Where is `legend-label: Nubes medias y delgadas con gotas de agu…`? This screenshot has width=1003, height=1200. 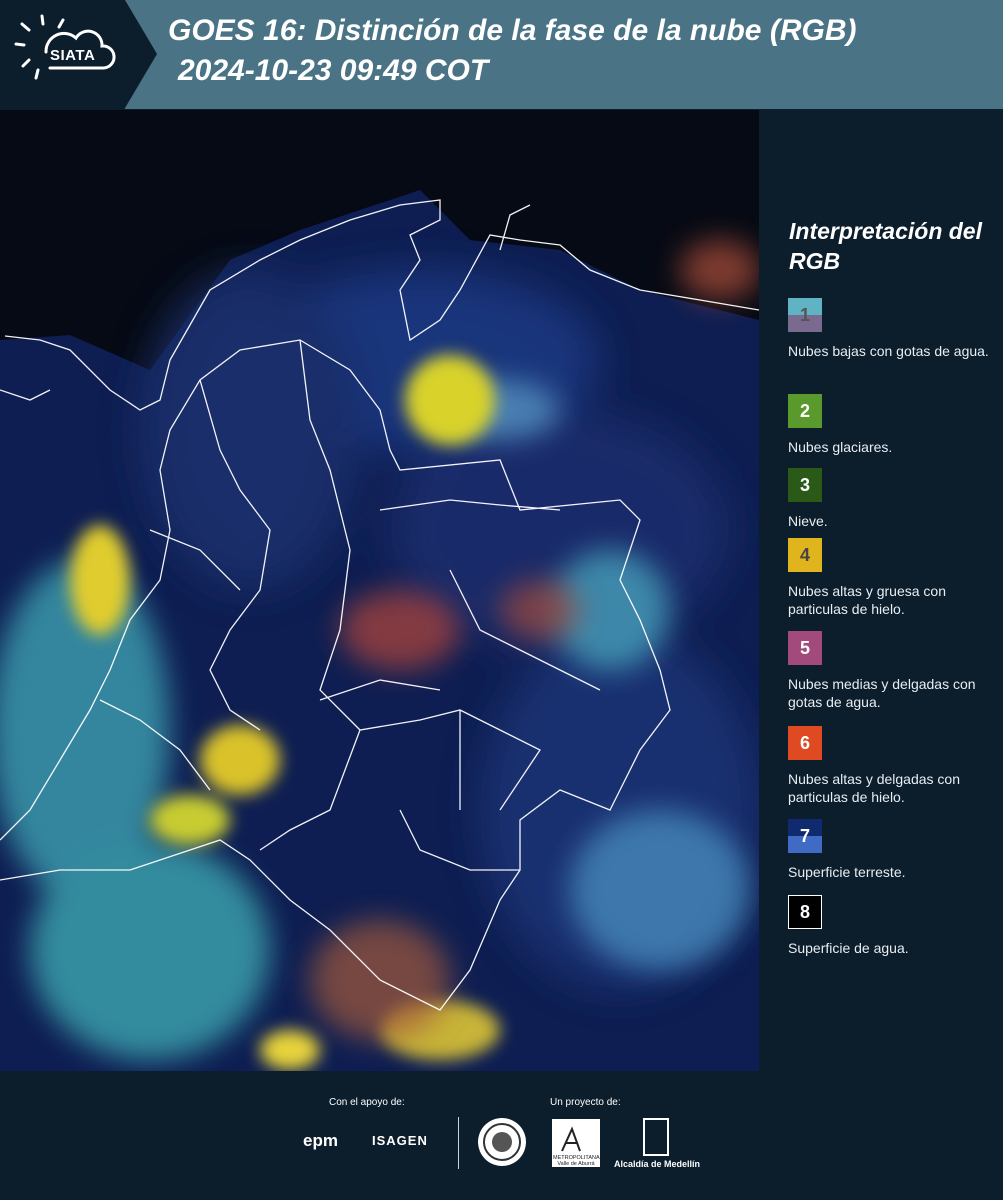 legend-label: Nubes medias y delgadas con gotas de agu… is located at coordinates (882, 693).